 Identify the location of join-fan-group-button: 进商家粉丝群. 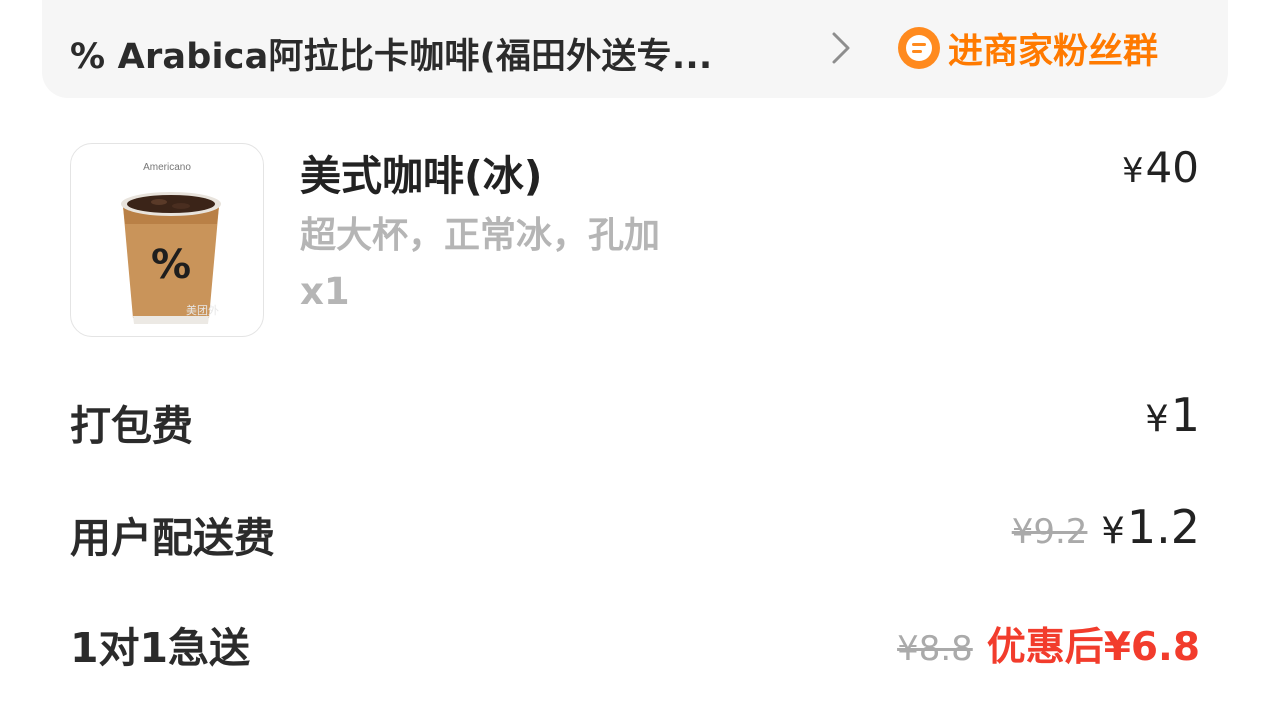
(1028, 48).